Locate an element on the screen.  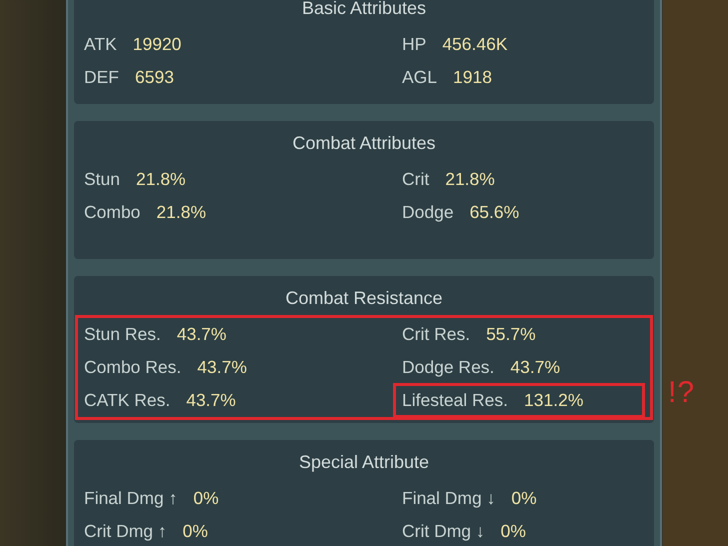
stat-label: Crit is located at coordinates (416, 179).